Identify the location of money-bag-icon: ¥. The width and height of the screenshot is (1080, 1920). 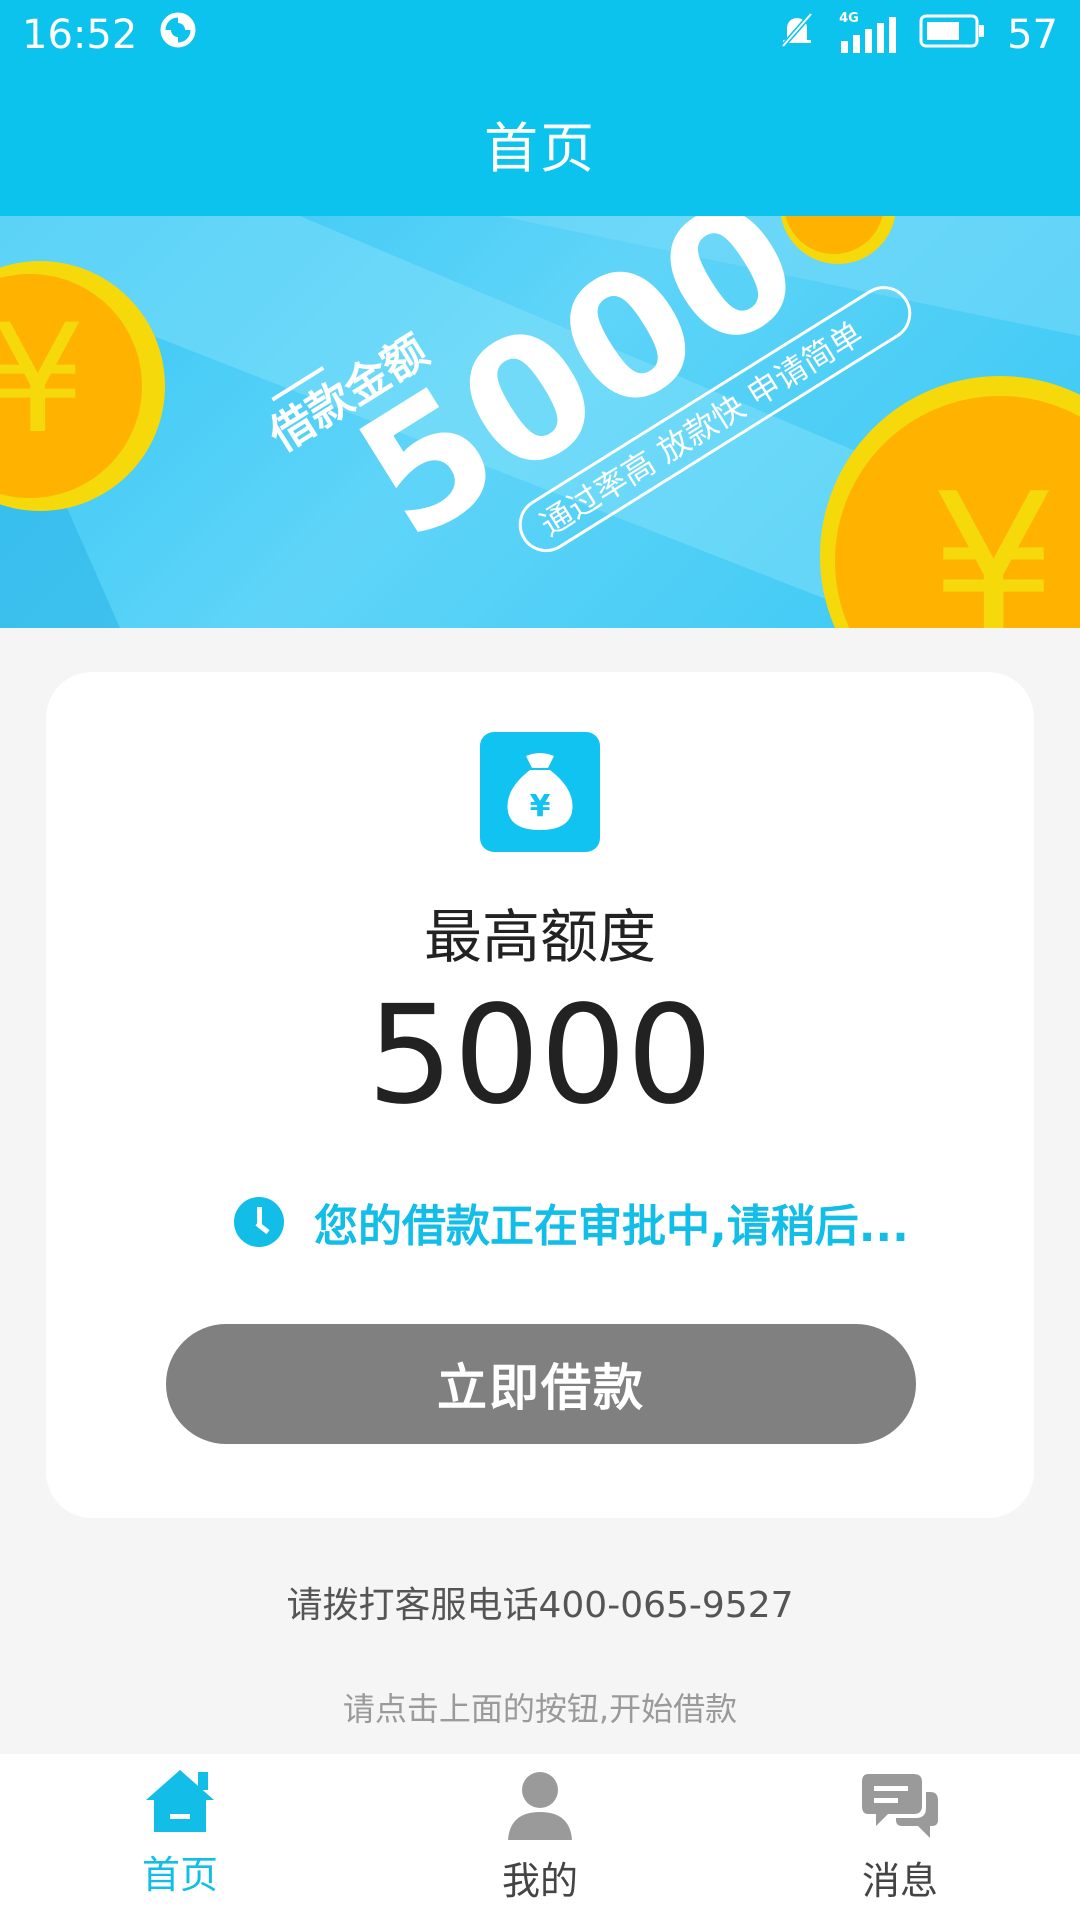
(540, 792).